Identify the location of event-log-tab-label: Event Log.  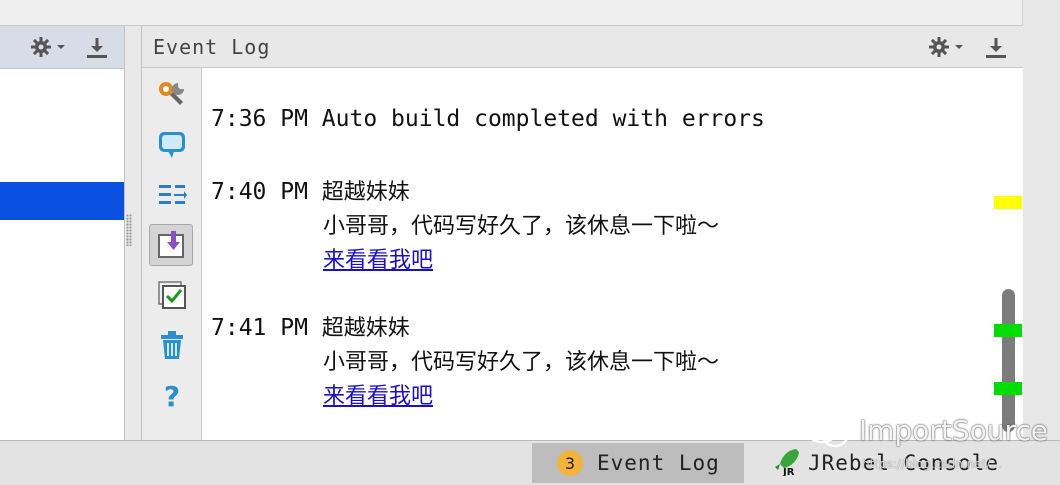
(658, 463).